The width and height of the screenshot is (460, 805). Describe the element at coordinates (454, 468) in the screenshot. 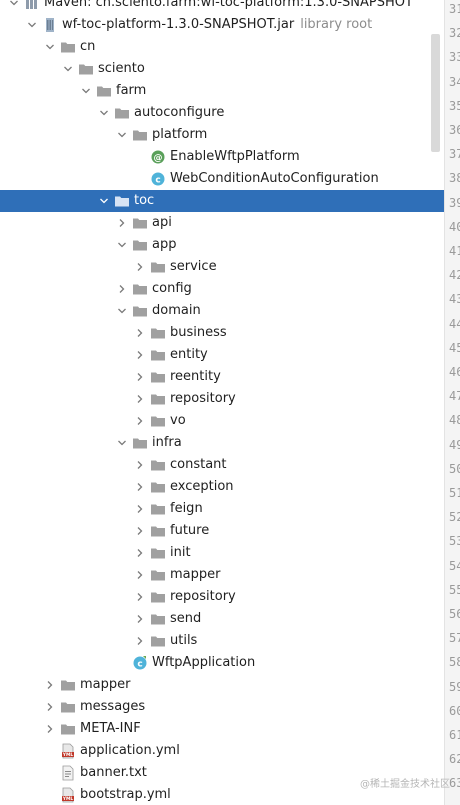

I see `line-number: 50` at that location.